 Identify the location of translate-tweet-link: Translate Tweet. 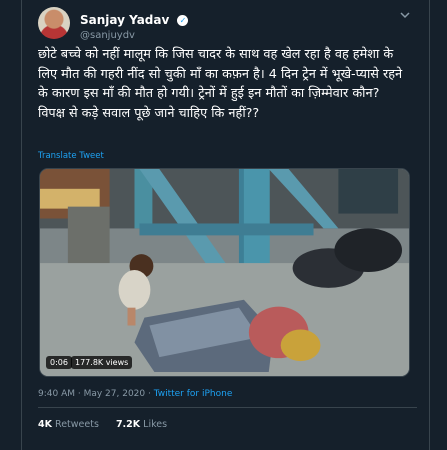
(71, 156).